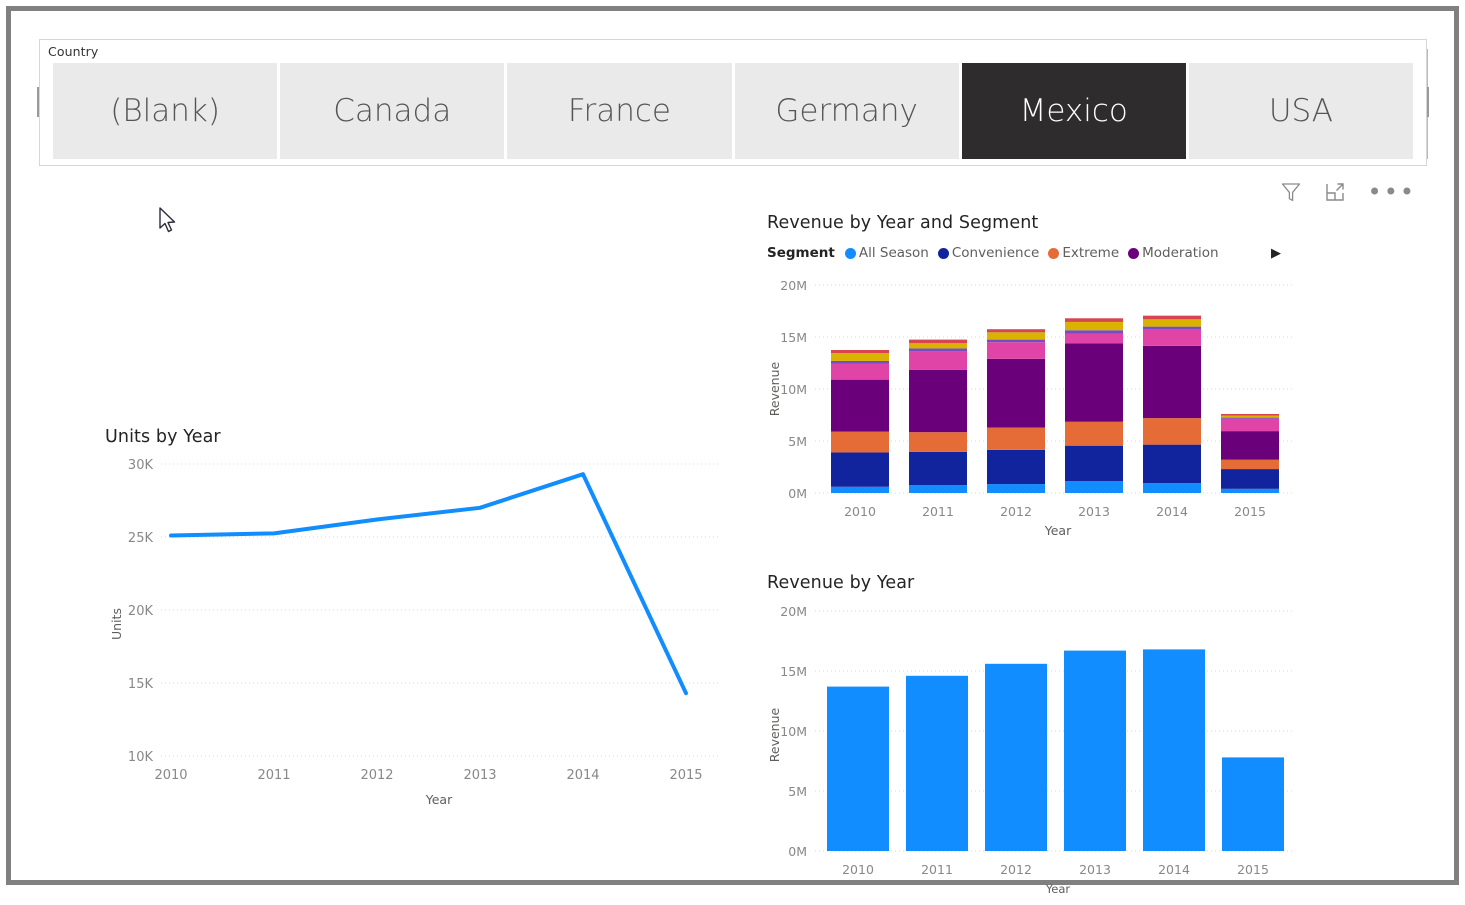 This screenshot has width=1465, height=905. I want to click on units-gridlines, so click(440, 610).